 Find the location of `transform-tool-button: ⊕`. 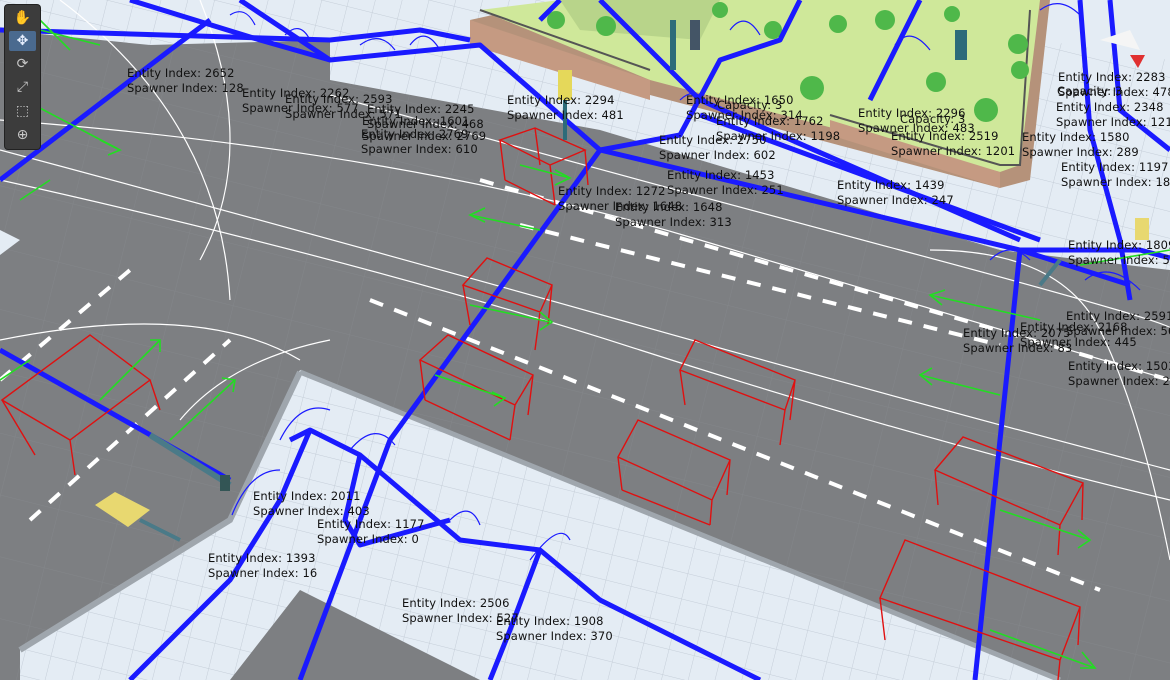

transform-tool-button: ⊕ is located at coordinates (22, 135).